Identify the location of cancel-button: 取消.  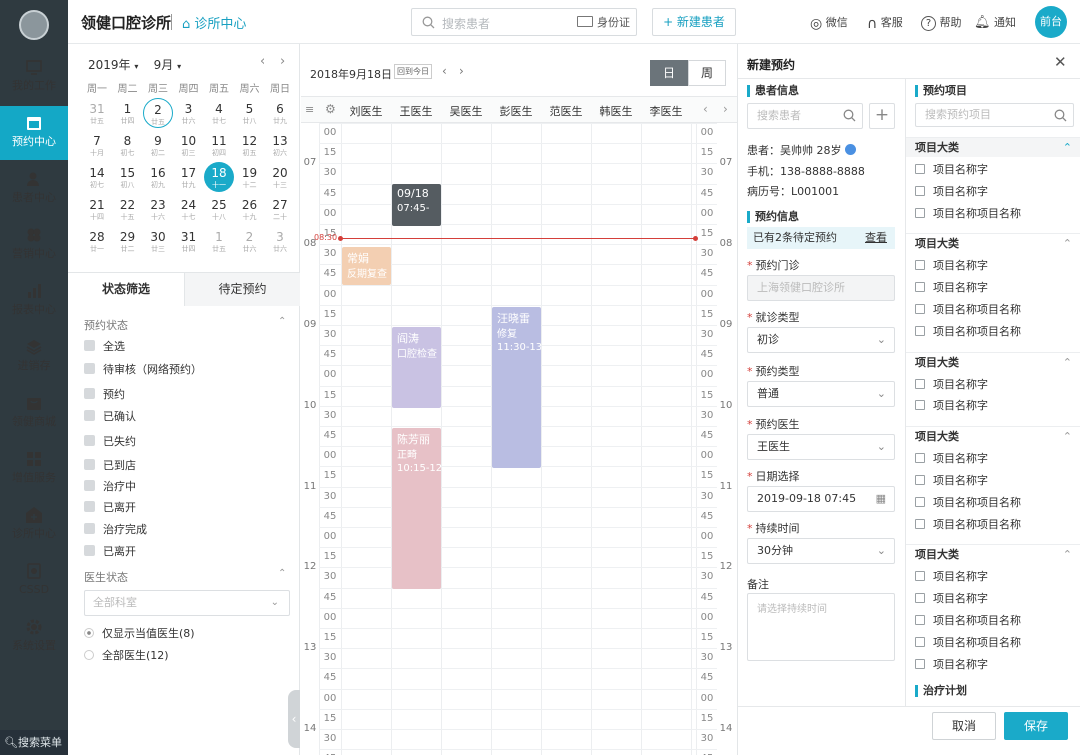
(964, 726).